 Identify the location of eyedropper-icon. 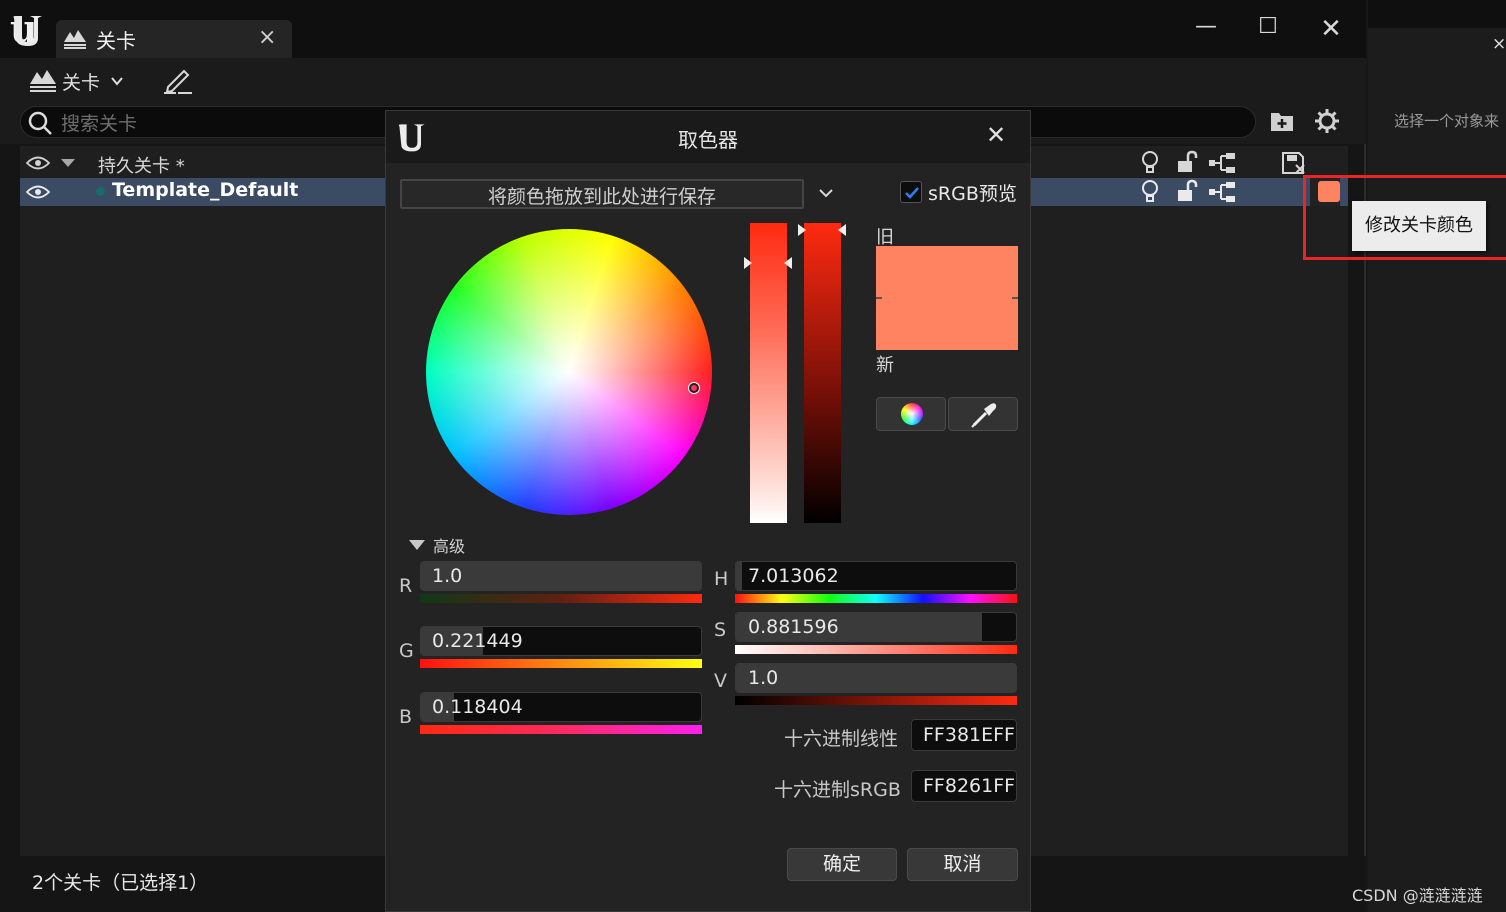
(984, 415).